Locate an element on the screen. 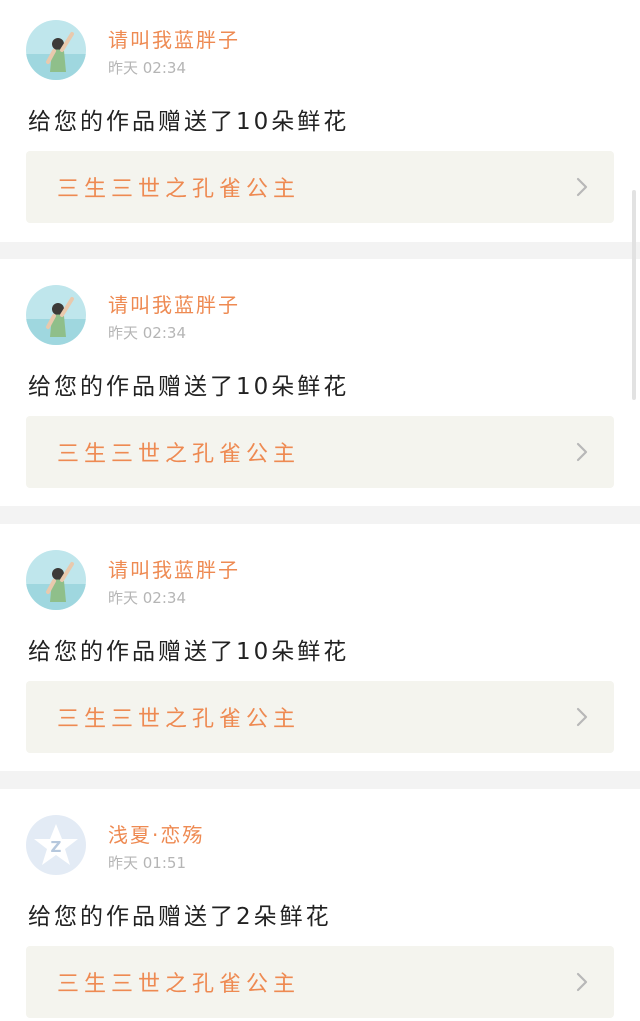 This screenshot has width=640, height=1021. user-avatar: Z is located at coordinates (56, 845).